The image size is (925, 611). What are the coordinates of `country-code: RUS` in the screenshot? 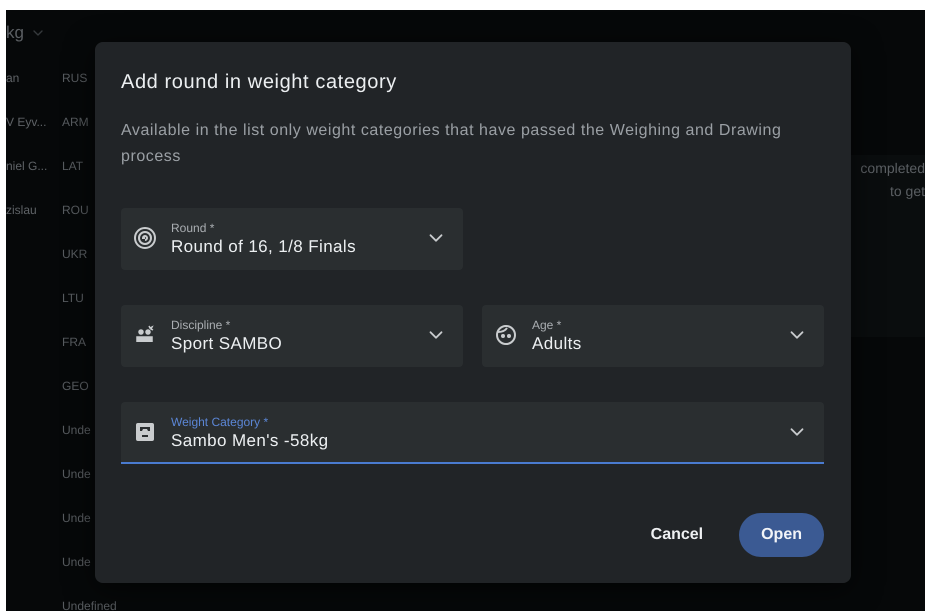 It's located at (74, 78).